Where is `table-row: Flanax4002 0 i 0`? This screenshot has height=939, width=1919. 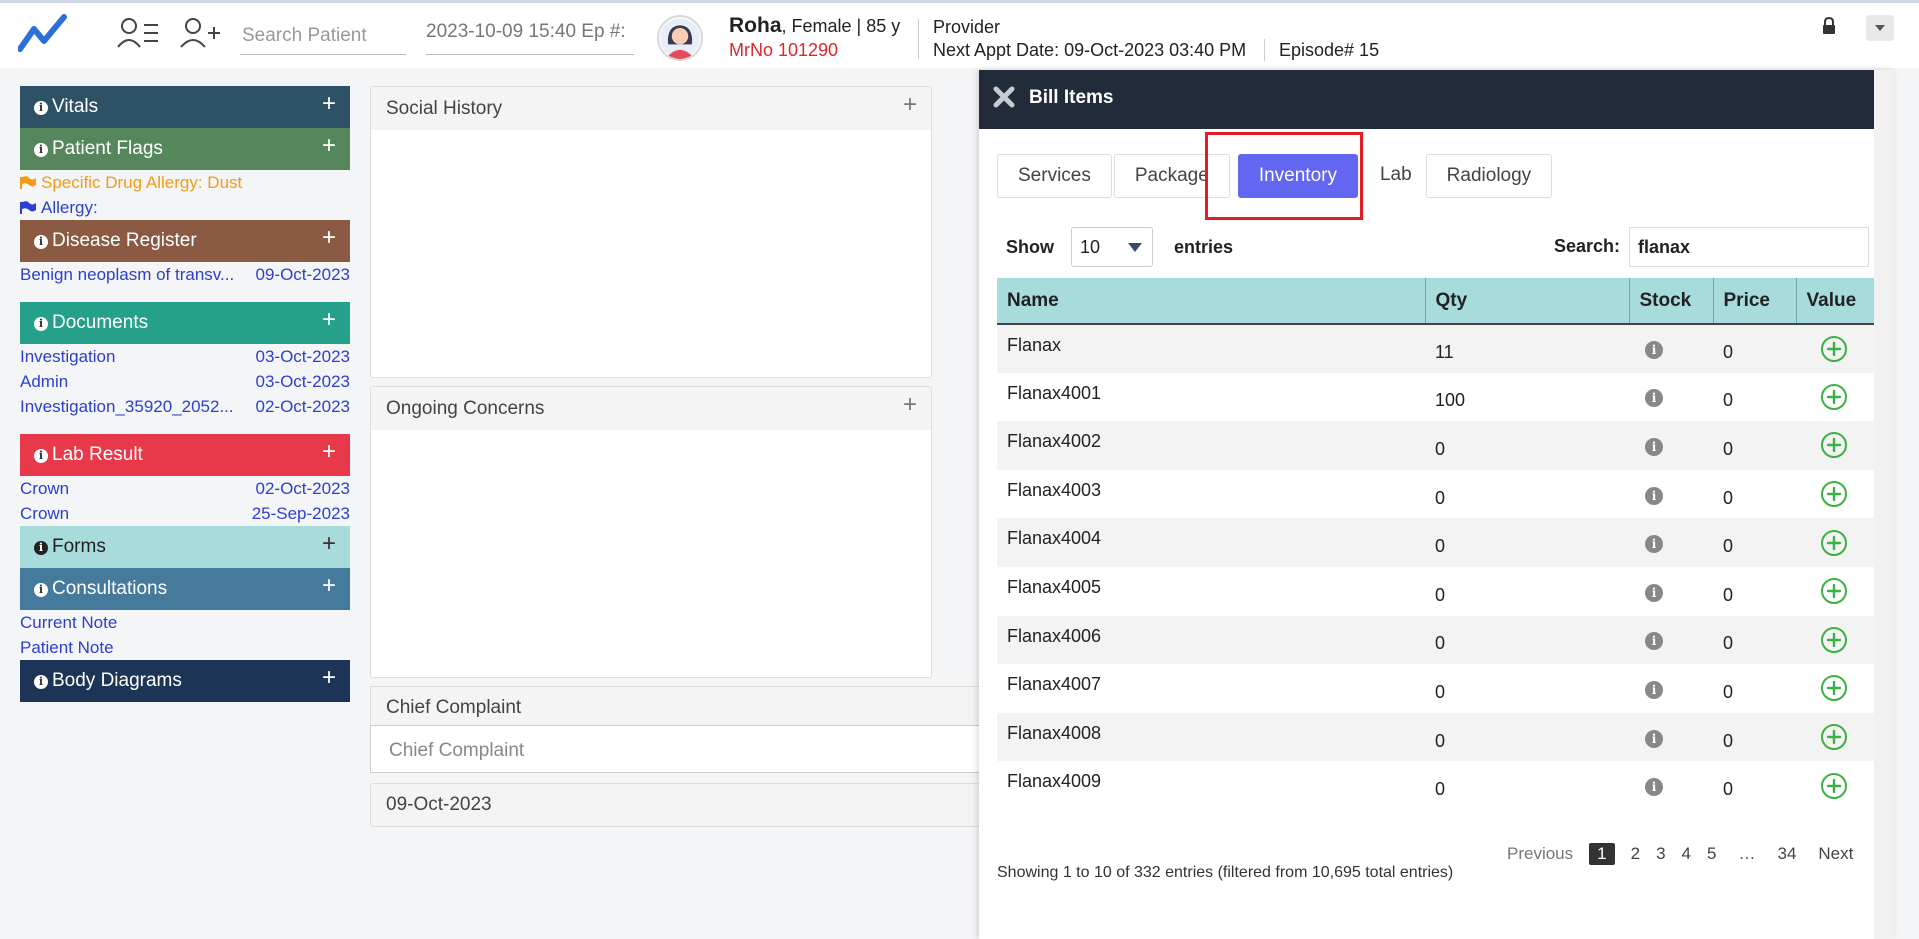
table-row: Flanax4002 0 i 0 is located at coordinates (1437, 445).